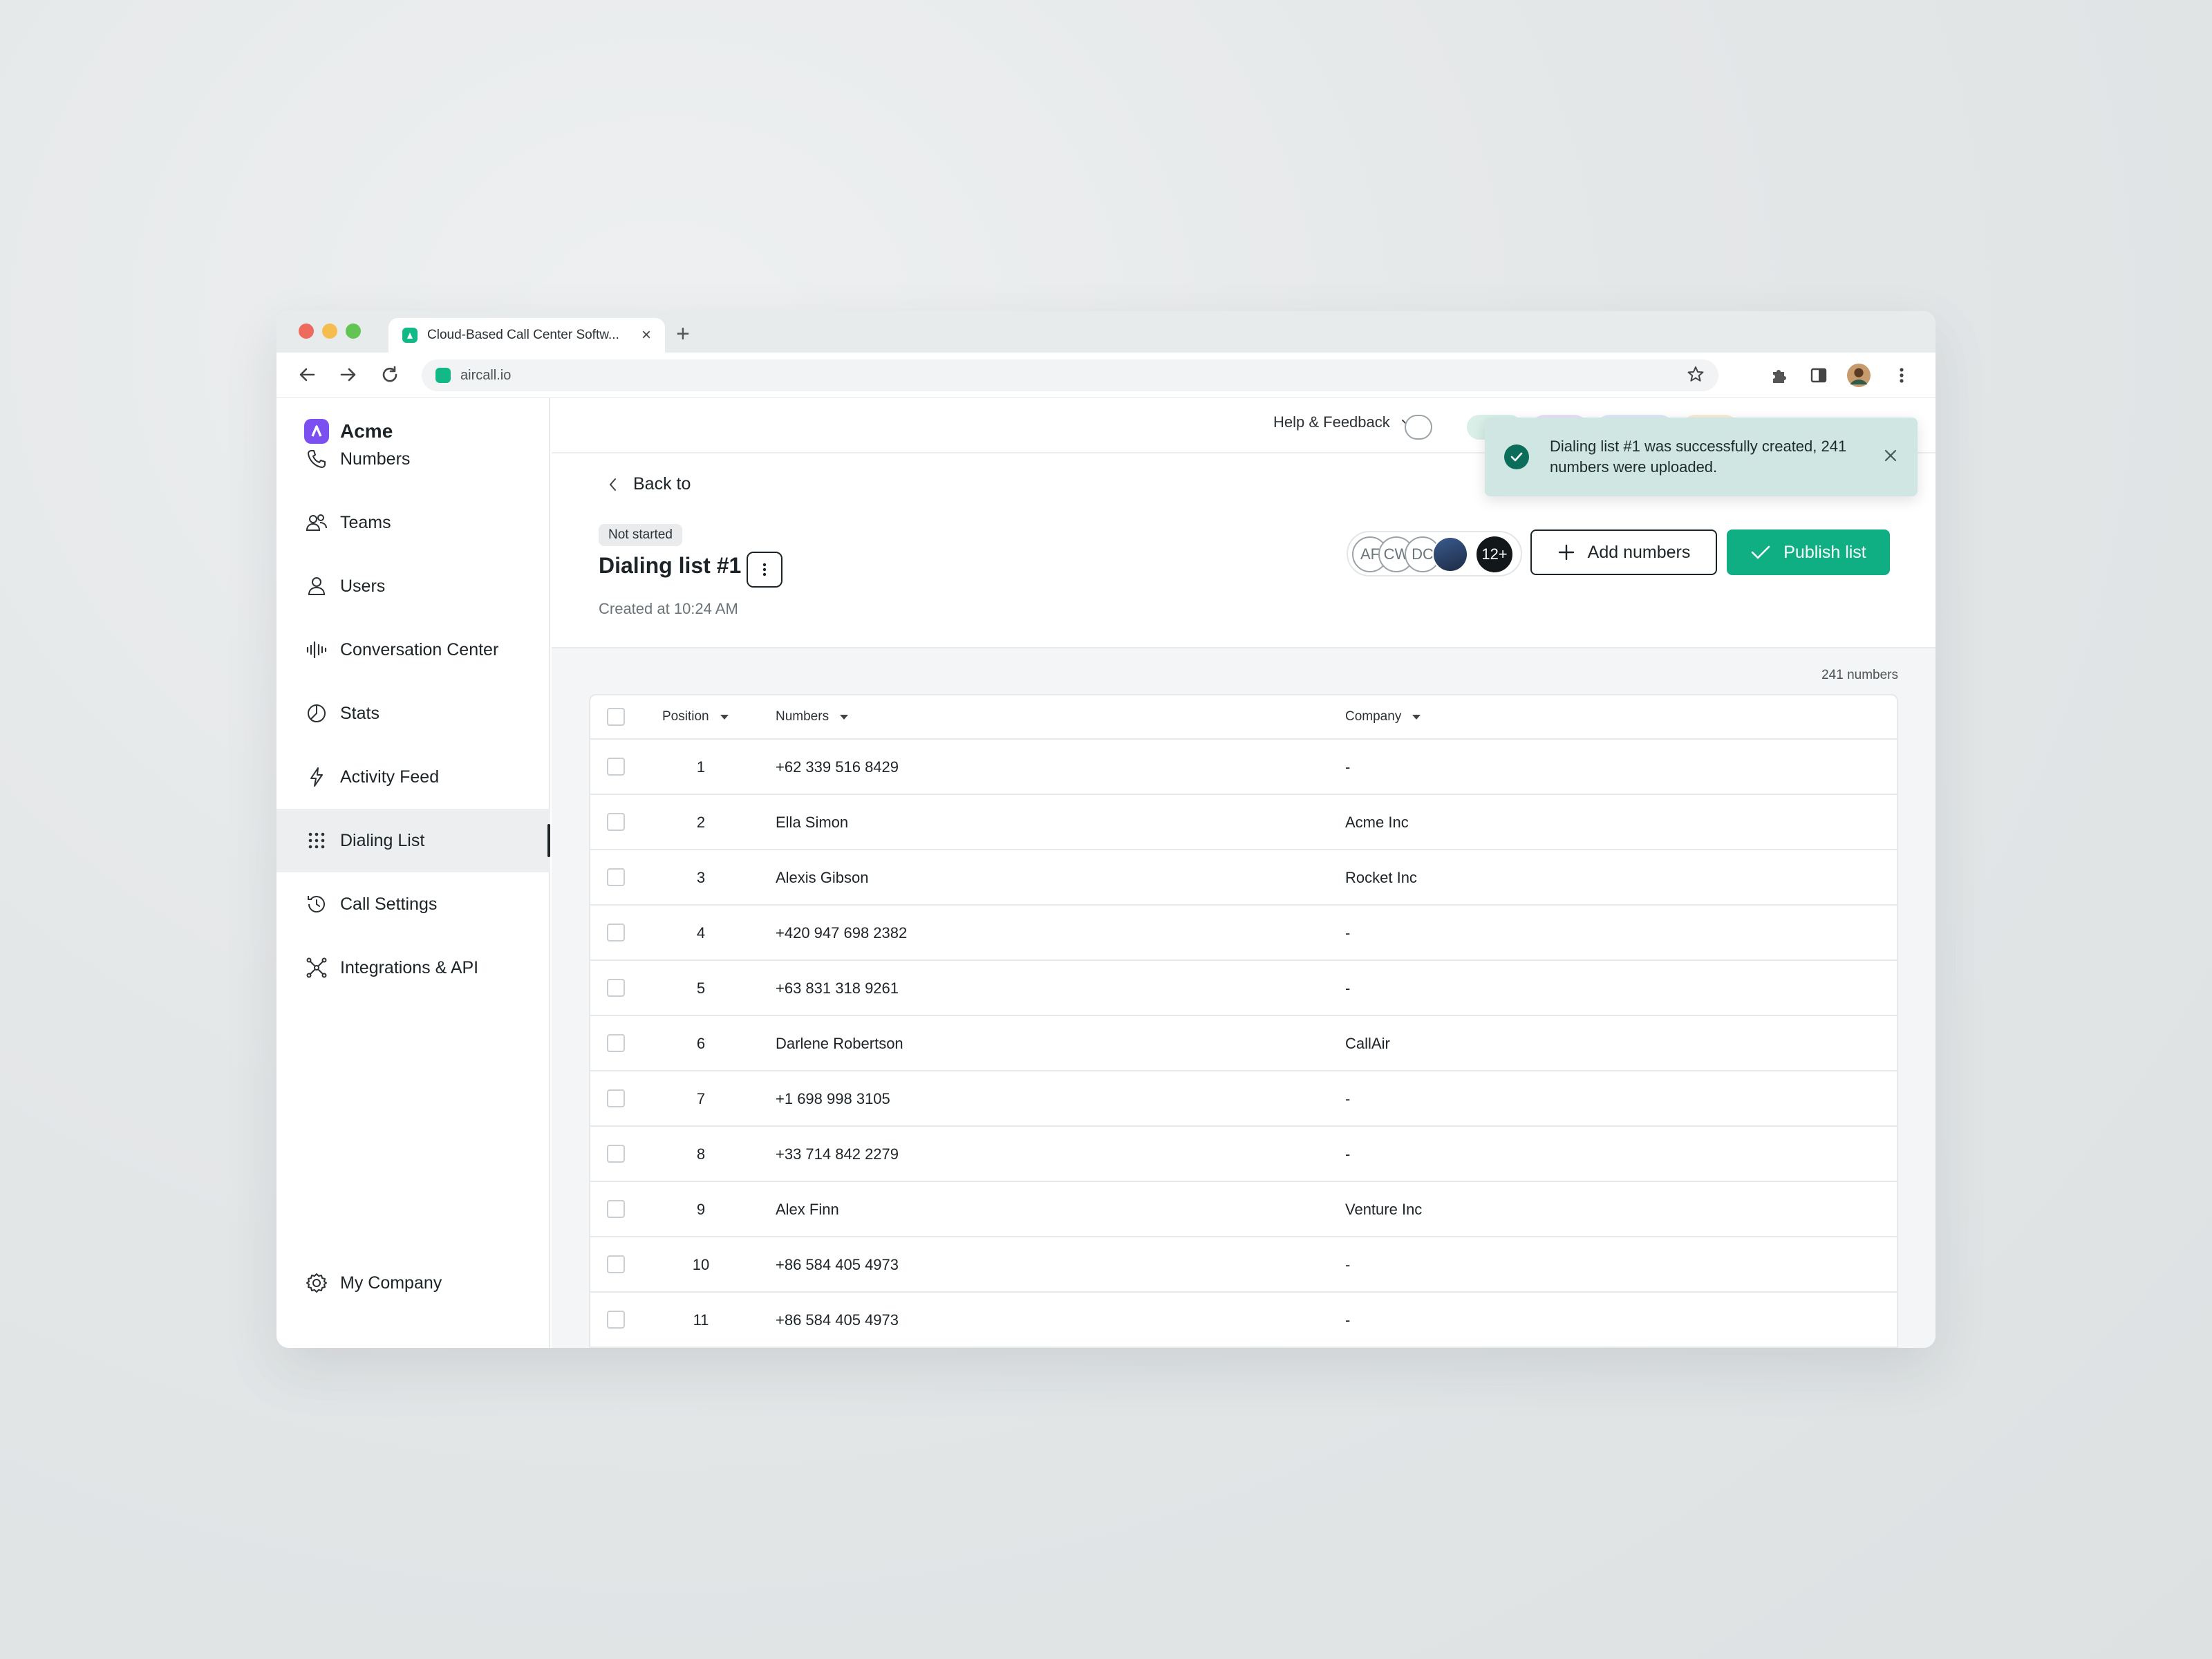 This screenshot has height=1659, width=2212. Describe the element at coordinates (419, 649) in the screenshot. I see `sidebar-item-label: Conversation Center` at that location.